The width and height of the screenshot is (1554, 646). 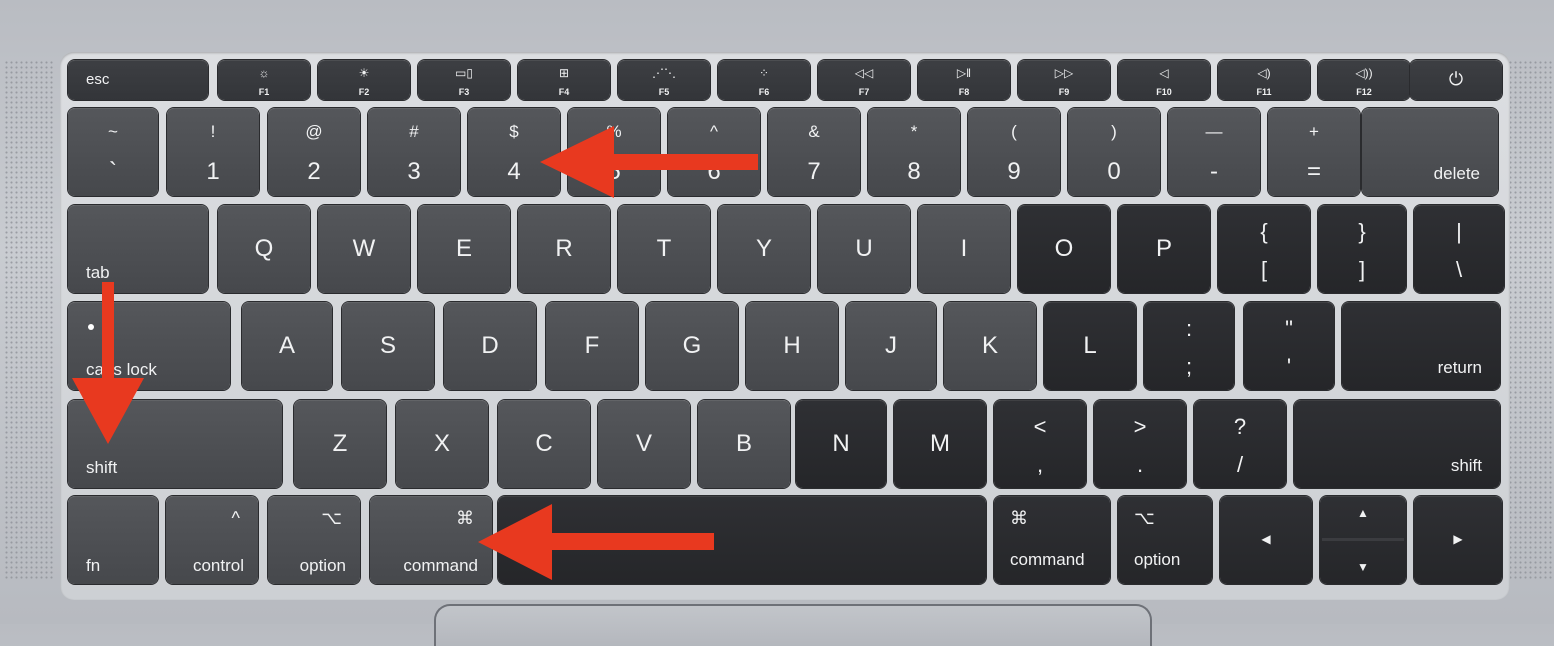 I want to click on key-c: C, so click(x=544, y=444).